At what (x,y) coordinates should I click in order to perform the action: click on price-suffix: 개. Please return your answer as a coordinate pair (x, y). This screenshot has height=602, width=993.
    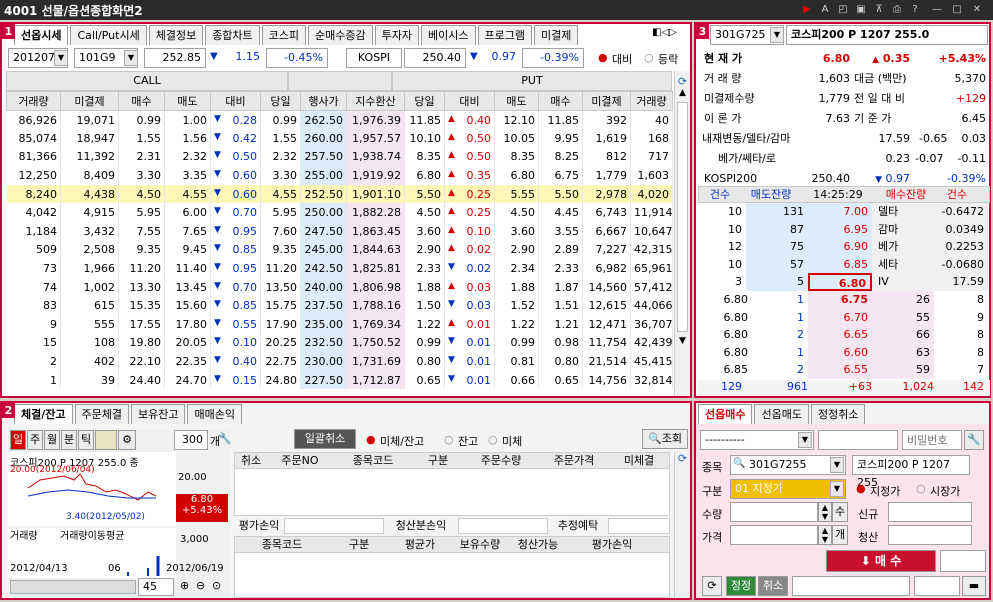
    Looking at the image, I should click on (840, 535).